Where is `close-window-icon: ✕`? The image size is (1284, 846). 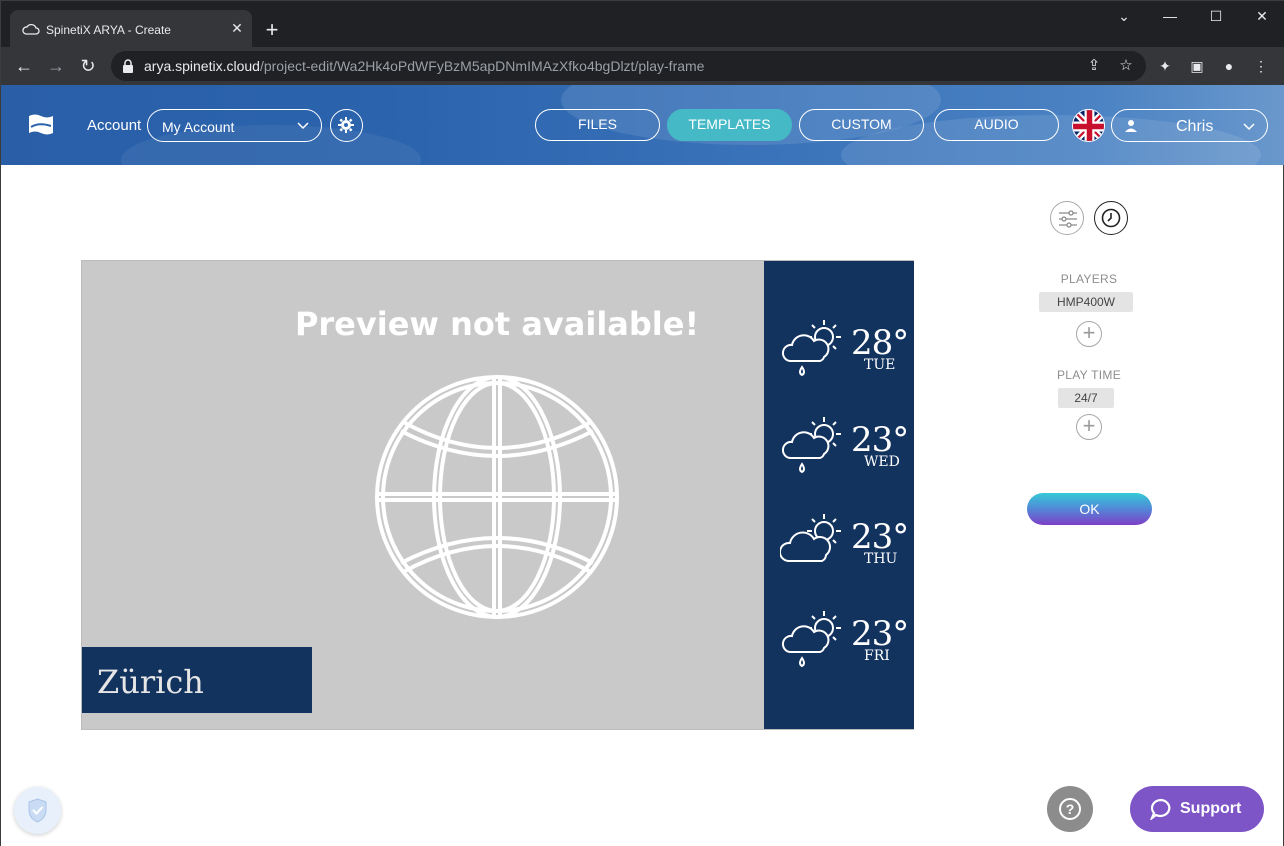 close-window-icon: ✕ is located at coordinates (1261, 16).